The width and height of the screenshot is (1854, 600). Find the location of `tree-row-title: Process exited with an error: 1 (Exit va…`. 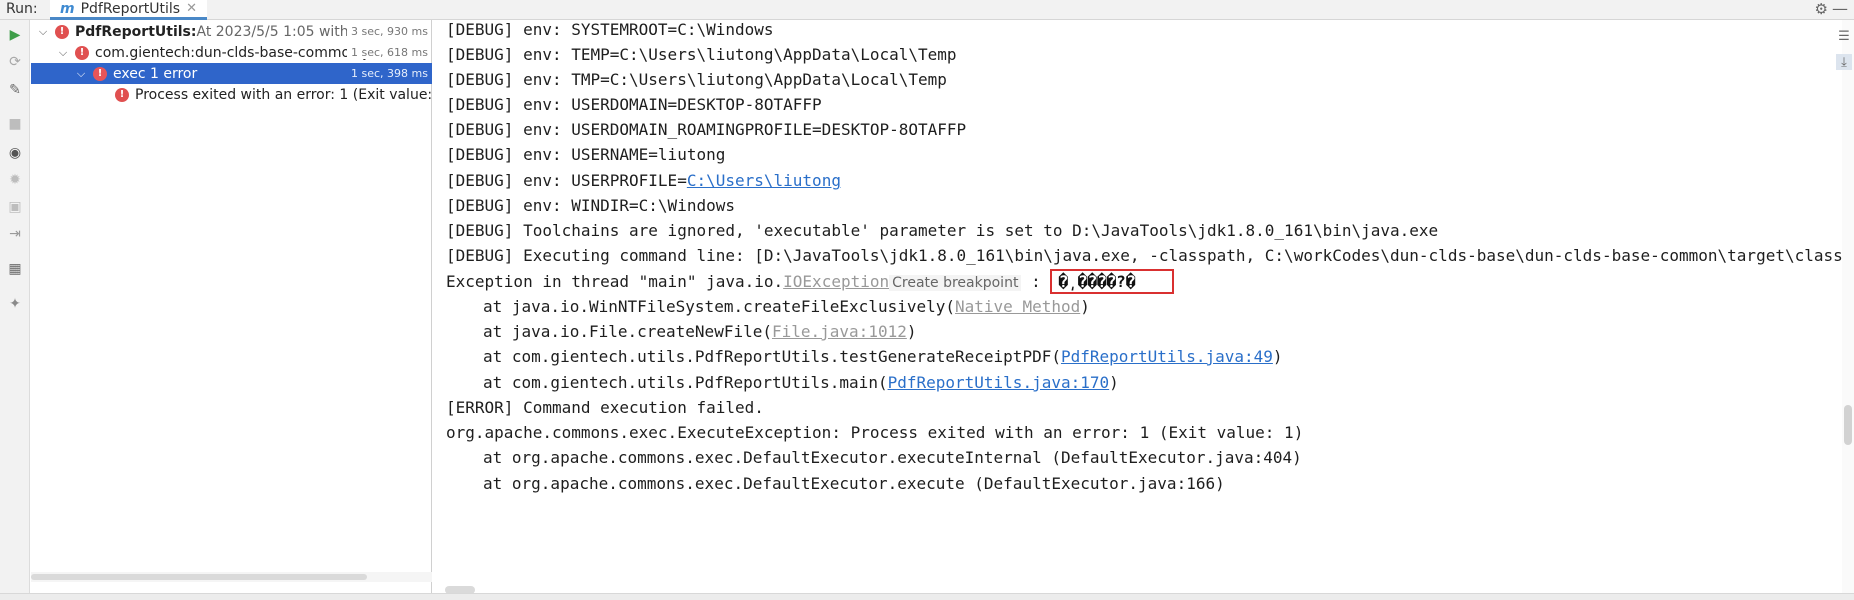

tree-row-title: Process exited with an error: 1 (Exit va… is located at coordinates (293, 94).